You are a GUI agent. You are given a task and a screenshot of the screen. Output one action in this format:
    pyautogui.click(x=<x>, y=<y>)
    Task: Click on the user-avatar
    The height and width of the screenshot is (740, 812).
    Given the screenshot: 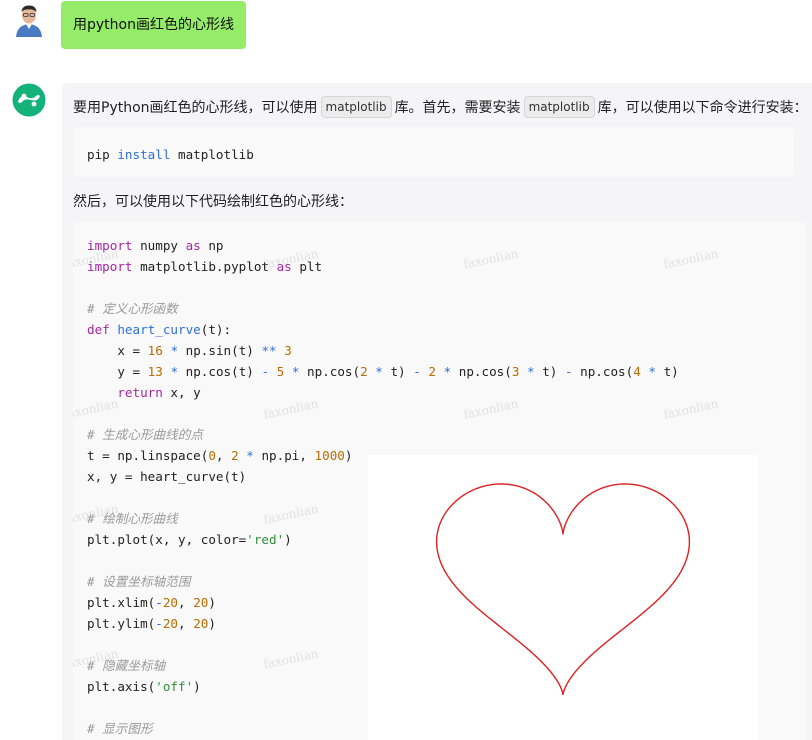 What is the action you would take?
    pyautogui.click(x=29, y=20)
    